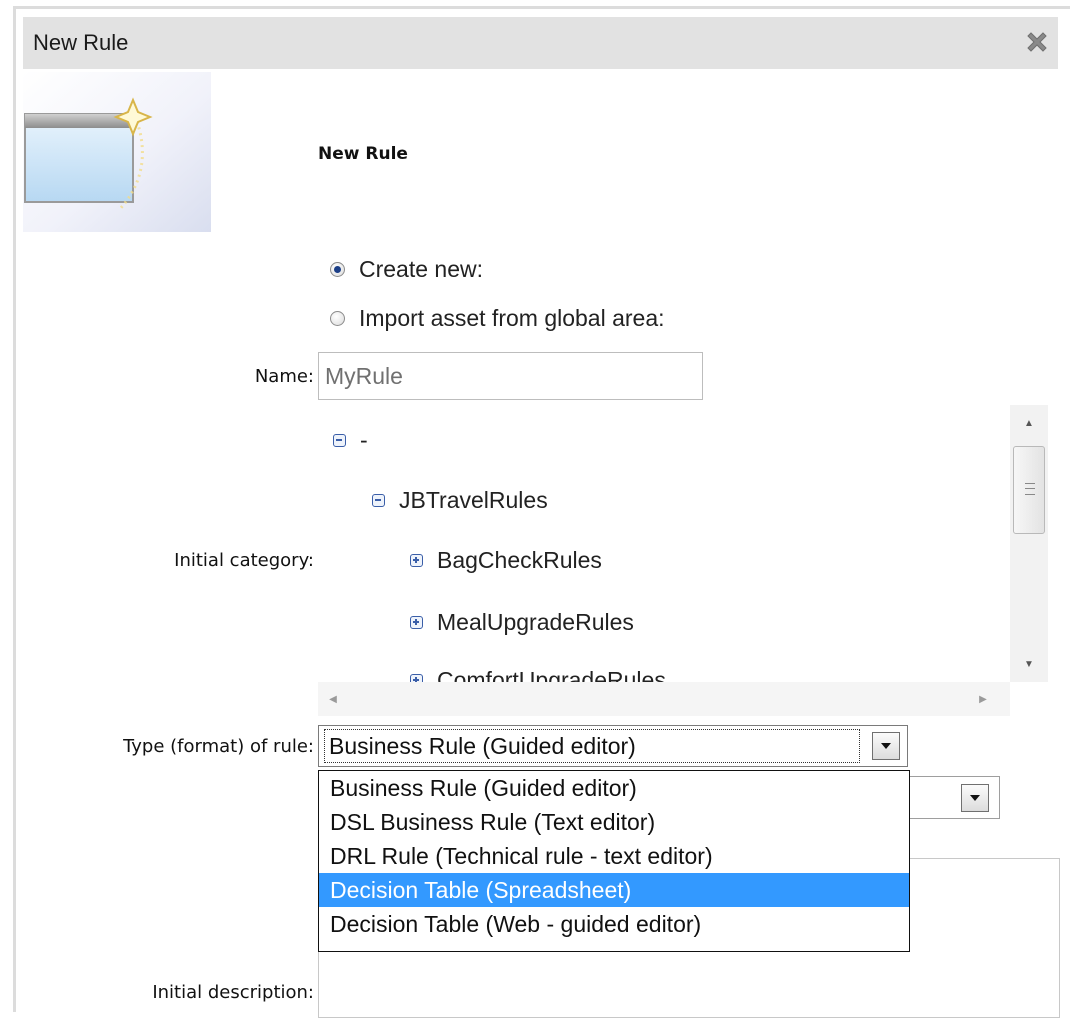 This screenshot has width=1070, height=1018. I want to click on tree-node-label: MealUpgradeRules, so click(535, 622).